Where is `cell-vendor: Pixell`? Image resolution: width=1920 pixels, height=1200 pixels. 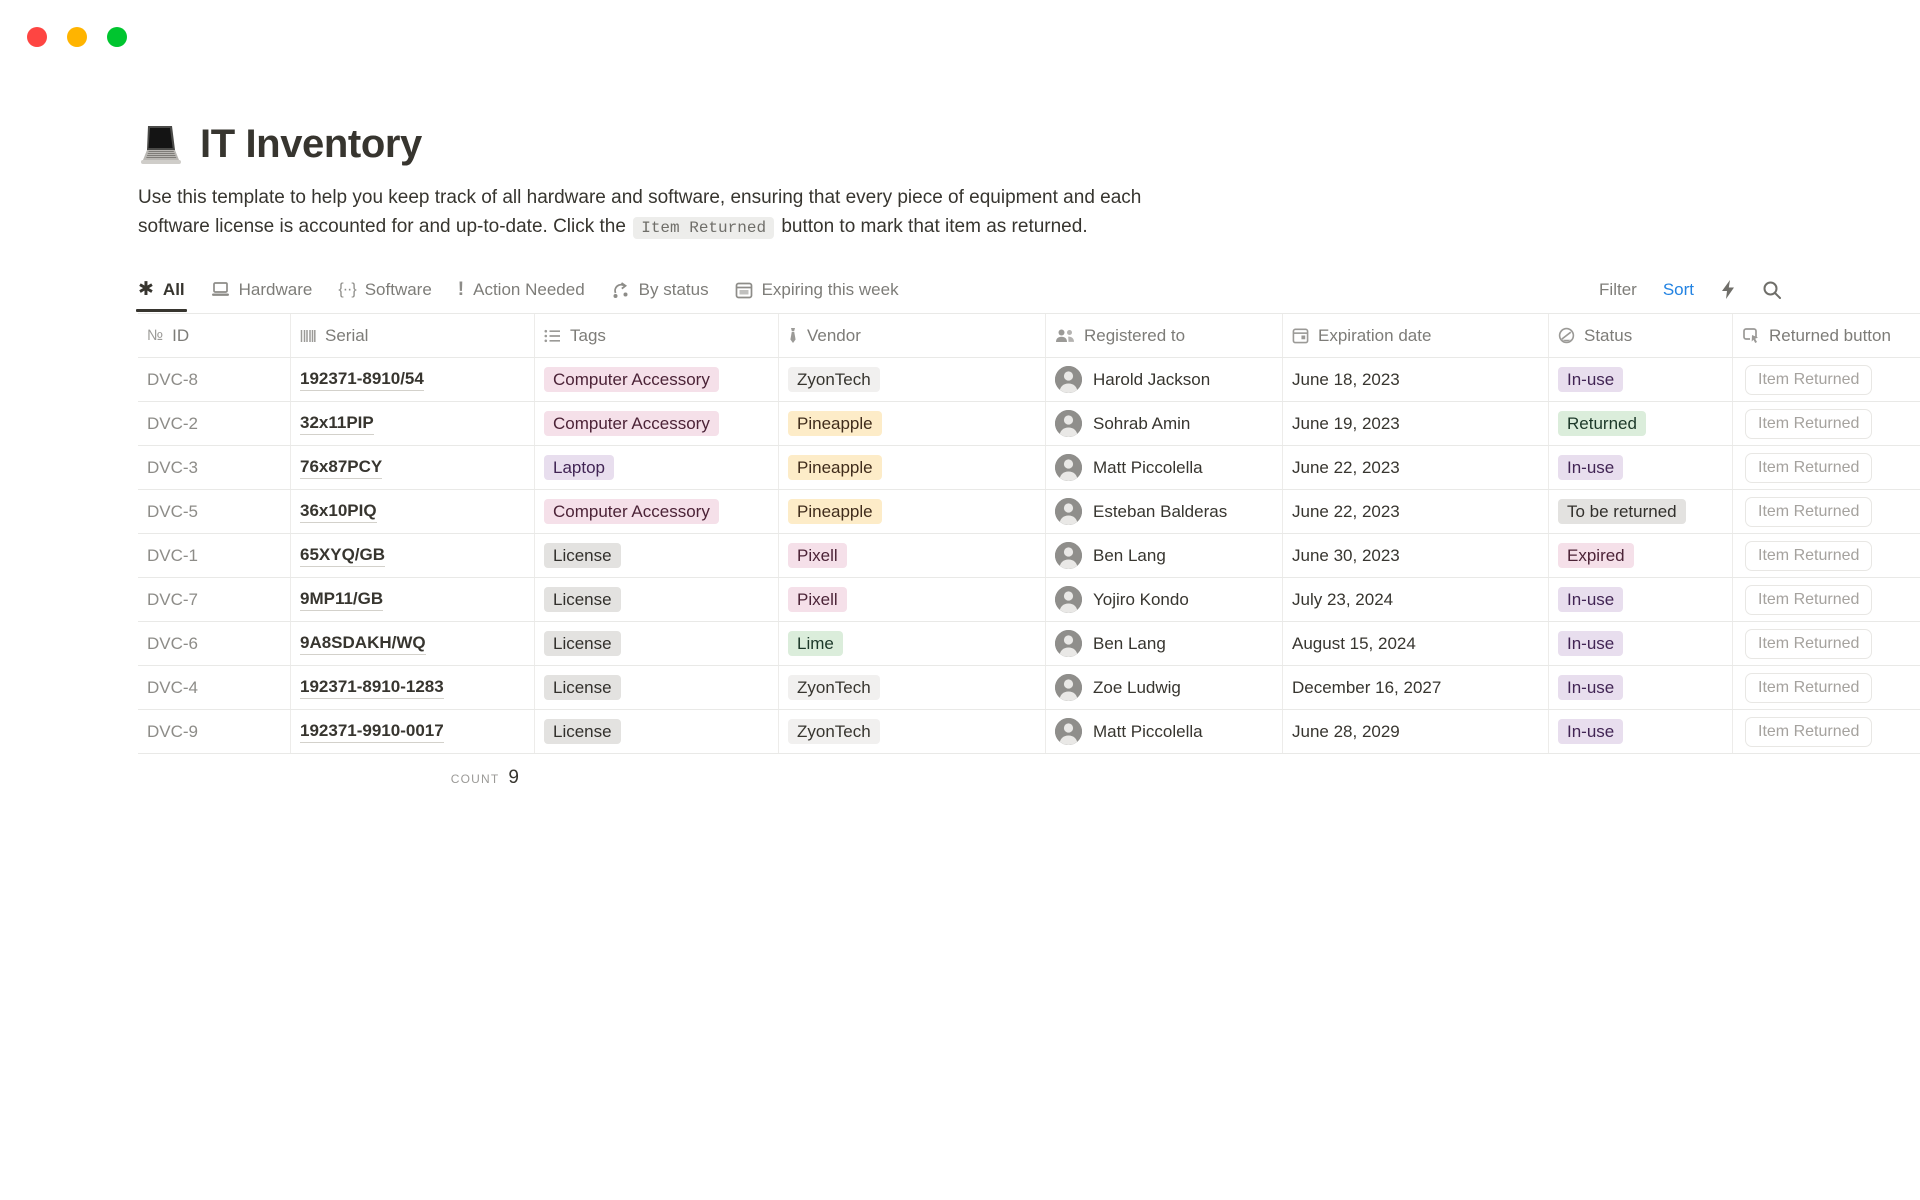 cell-vendor: Pixell is located at coordinates (912, 599).